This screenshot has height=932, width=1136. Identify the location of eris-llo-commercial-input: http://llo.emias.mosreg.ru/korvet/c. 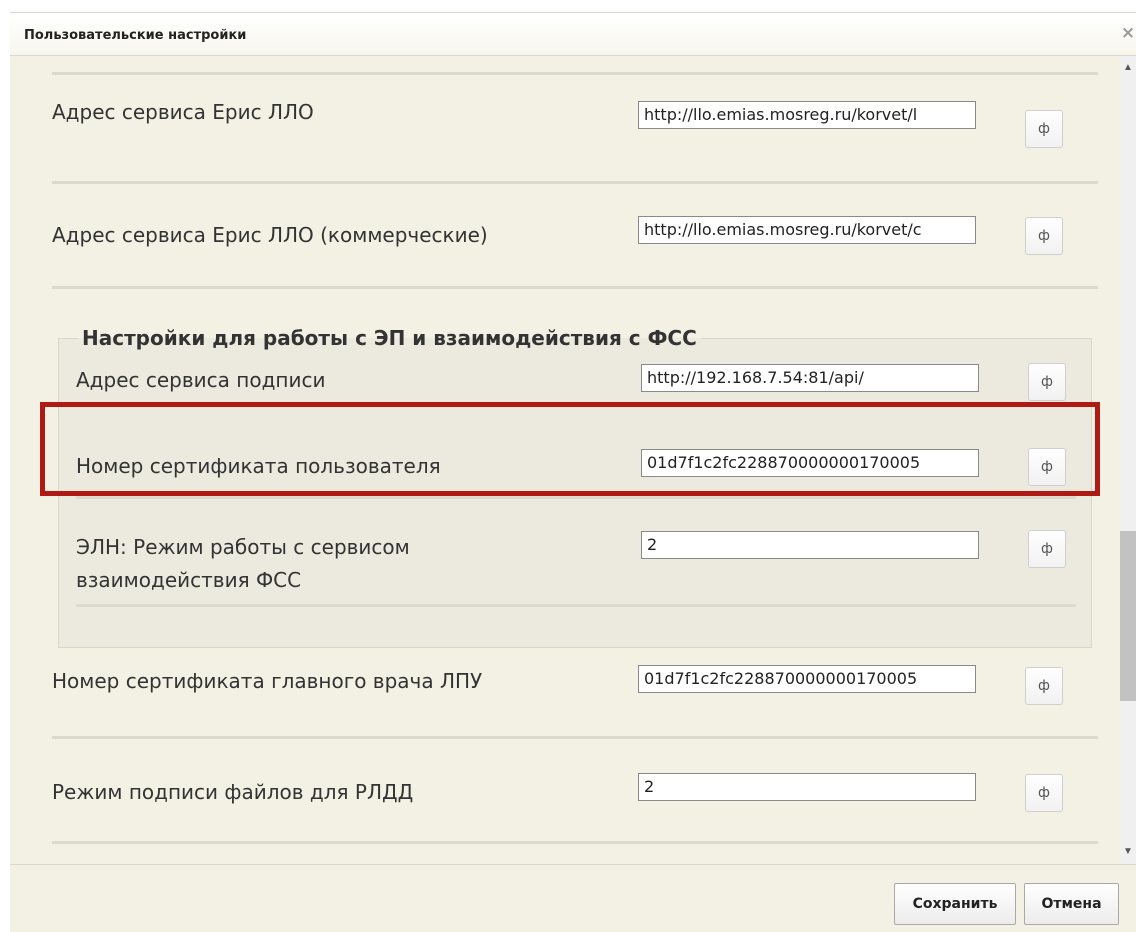
(807, 230).